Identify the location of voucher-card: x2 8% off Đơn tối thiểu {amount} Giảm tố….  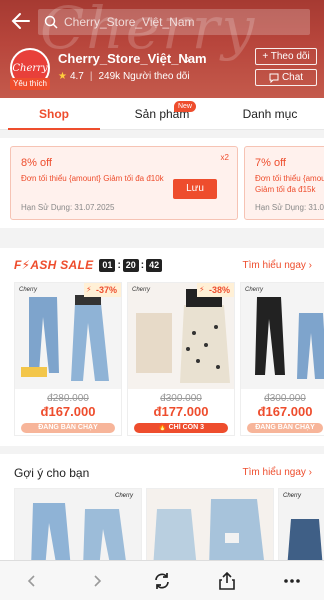
(124, 183).